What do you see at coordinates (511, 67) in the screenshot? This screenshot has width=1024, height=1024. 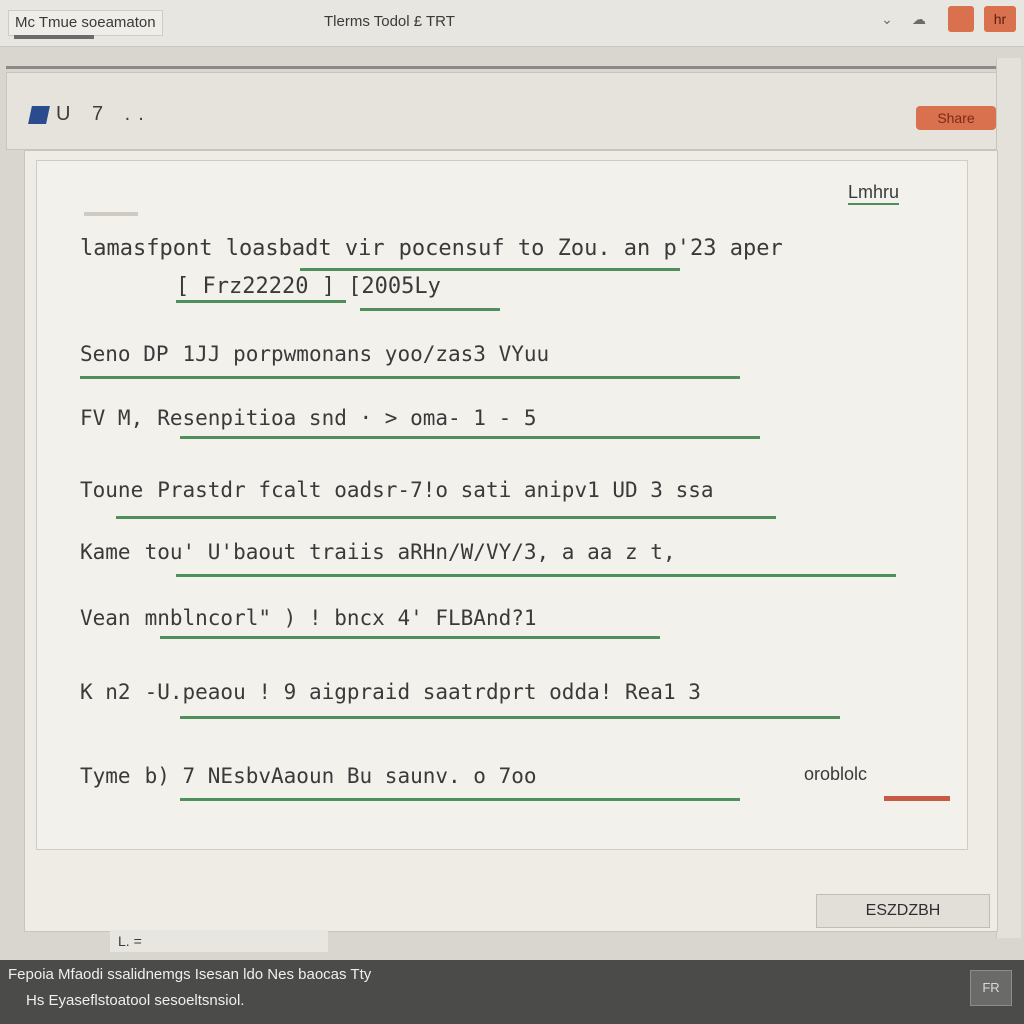 I see `toolbar-divider` at bounding box center [511, 67].